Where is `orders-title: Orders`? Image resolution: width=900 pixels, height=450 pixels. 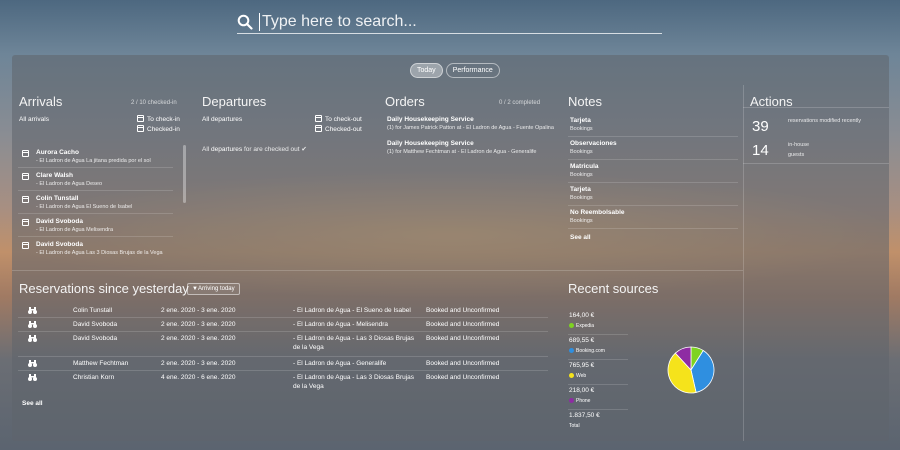
orders-title: Orders is located at coordinates (405, 101).